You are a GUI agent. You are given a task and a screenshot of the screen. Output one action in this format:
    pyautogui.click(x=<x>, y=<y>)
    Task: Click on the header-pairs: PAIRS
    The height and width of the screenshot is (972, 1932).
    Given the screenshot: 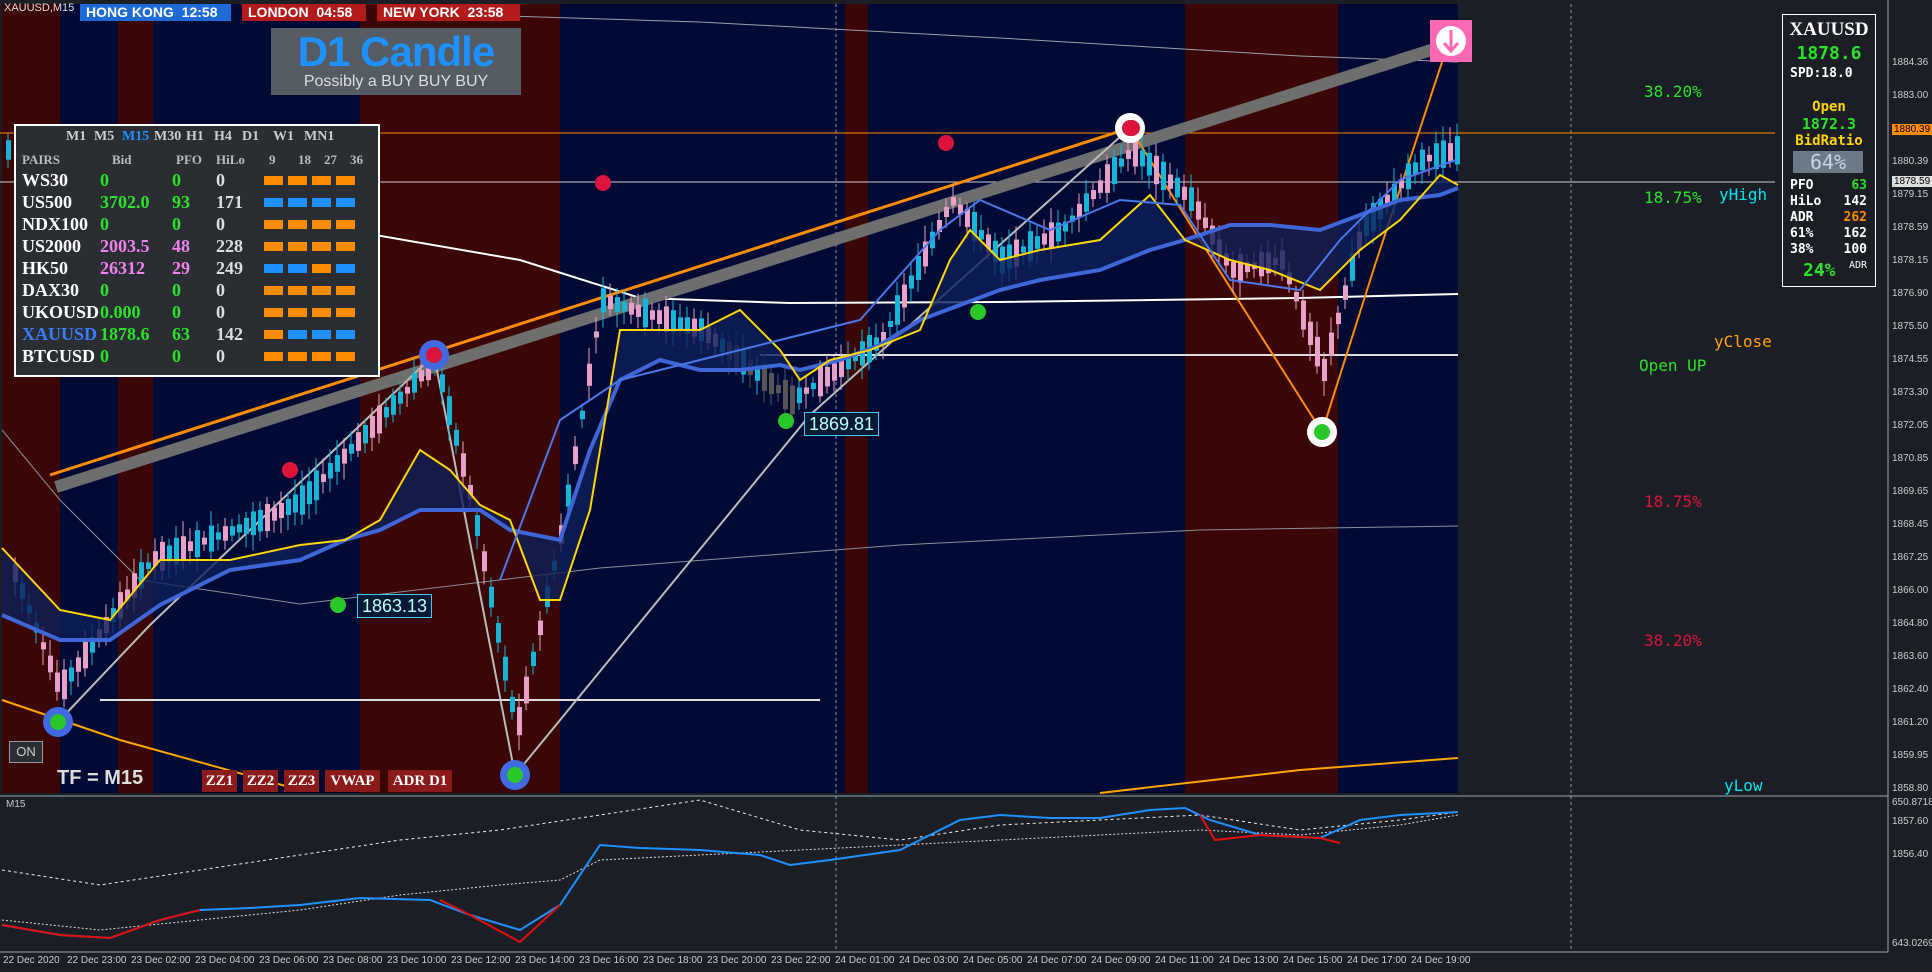 What is the action you would take?
    pyautogui.click(x=41, y=159)
    